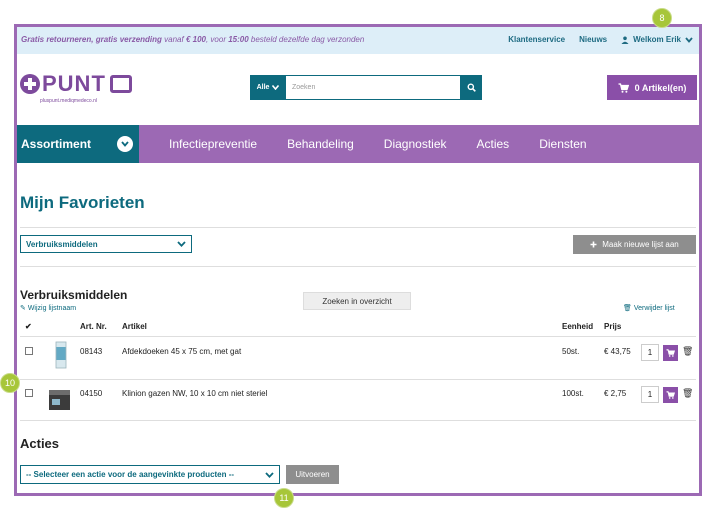 The image size is (705, 508). Describe the element at coordinates (613, 326) in the screenshot. I see `header-price: Prijs` at that location.